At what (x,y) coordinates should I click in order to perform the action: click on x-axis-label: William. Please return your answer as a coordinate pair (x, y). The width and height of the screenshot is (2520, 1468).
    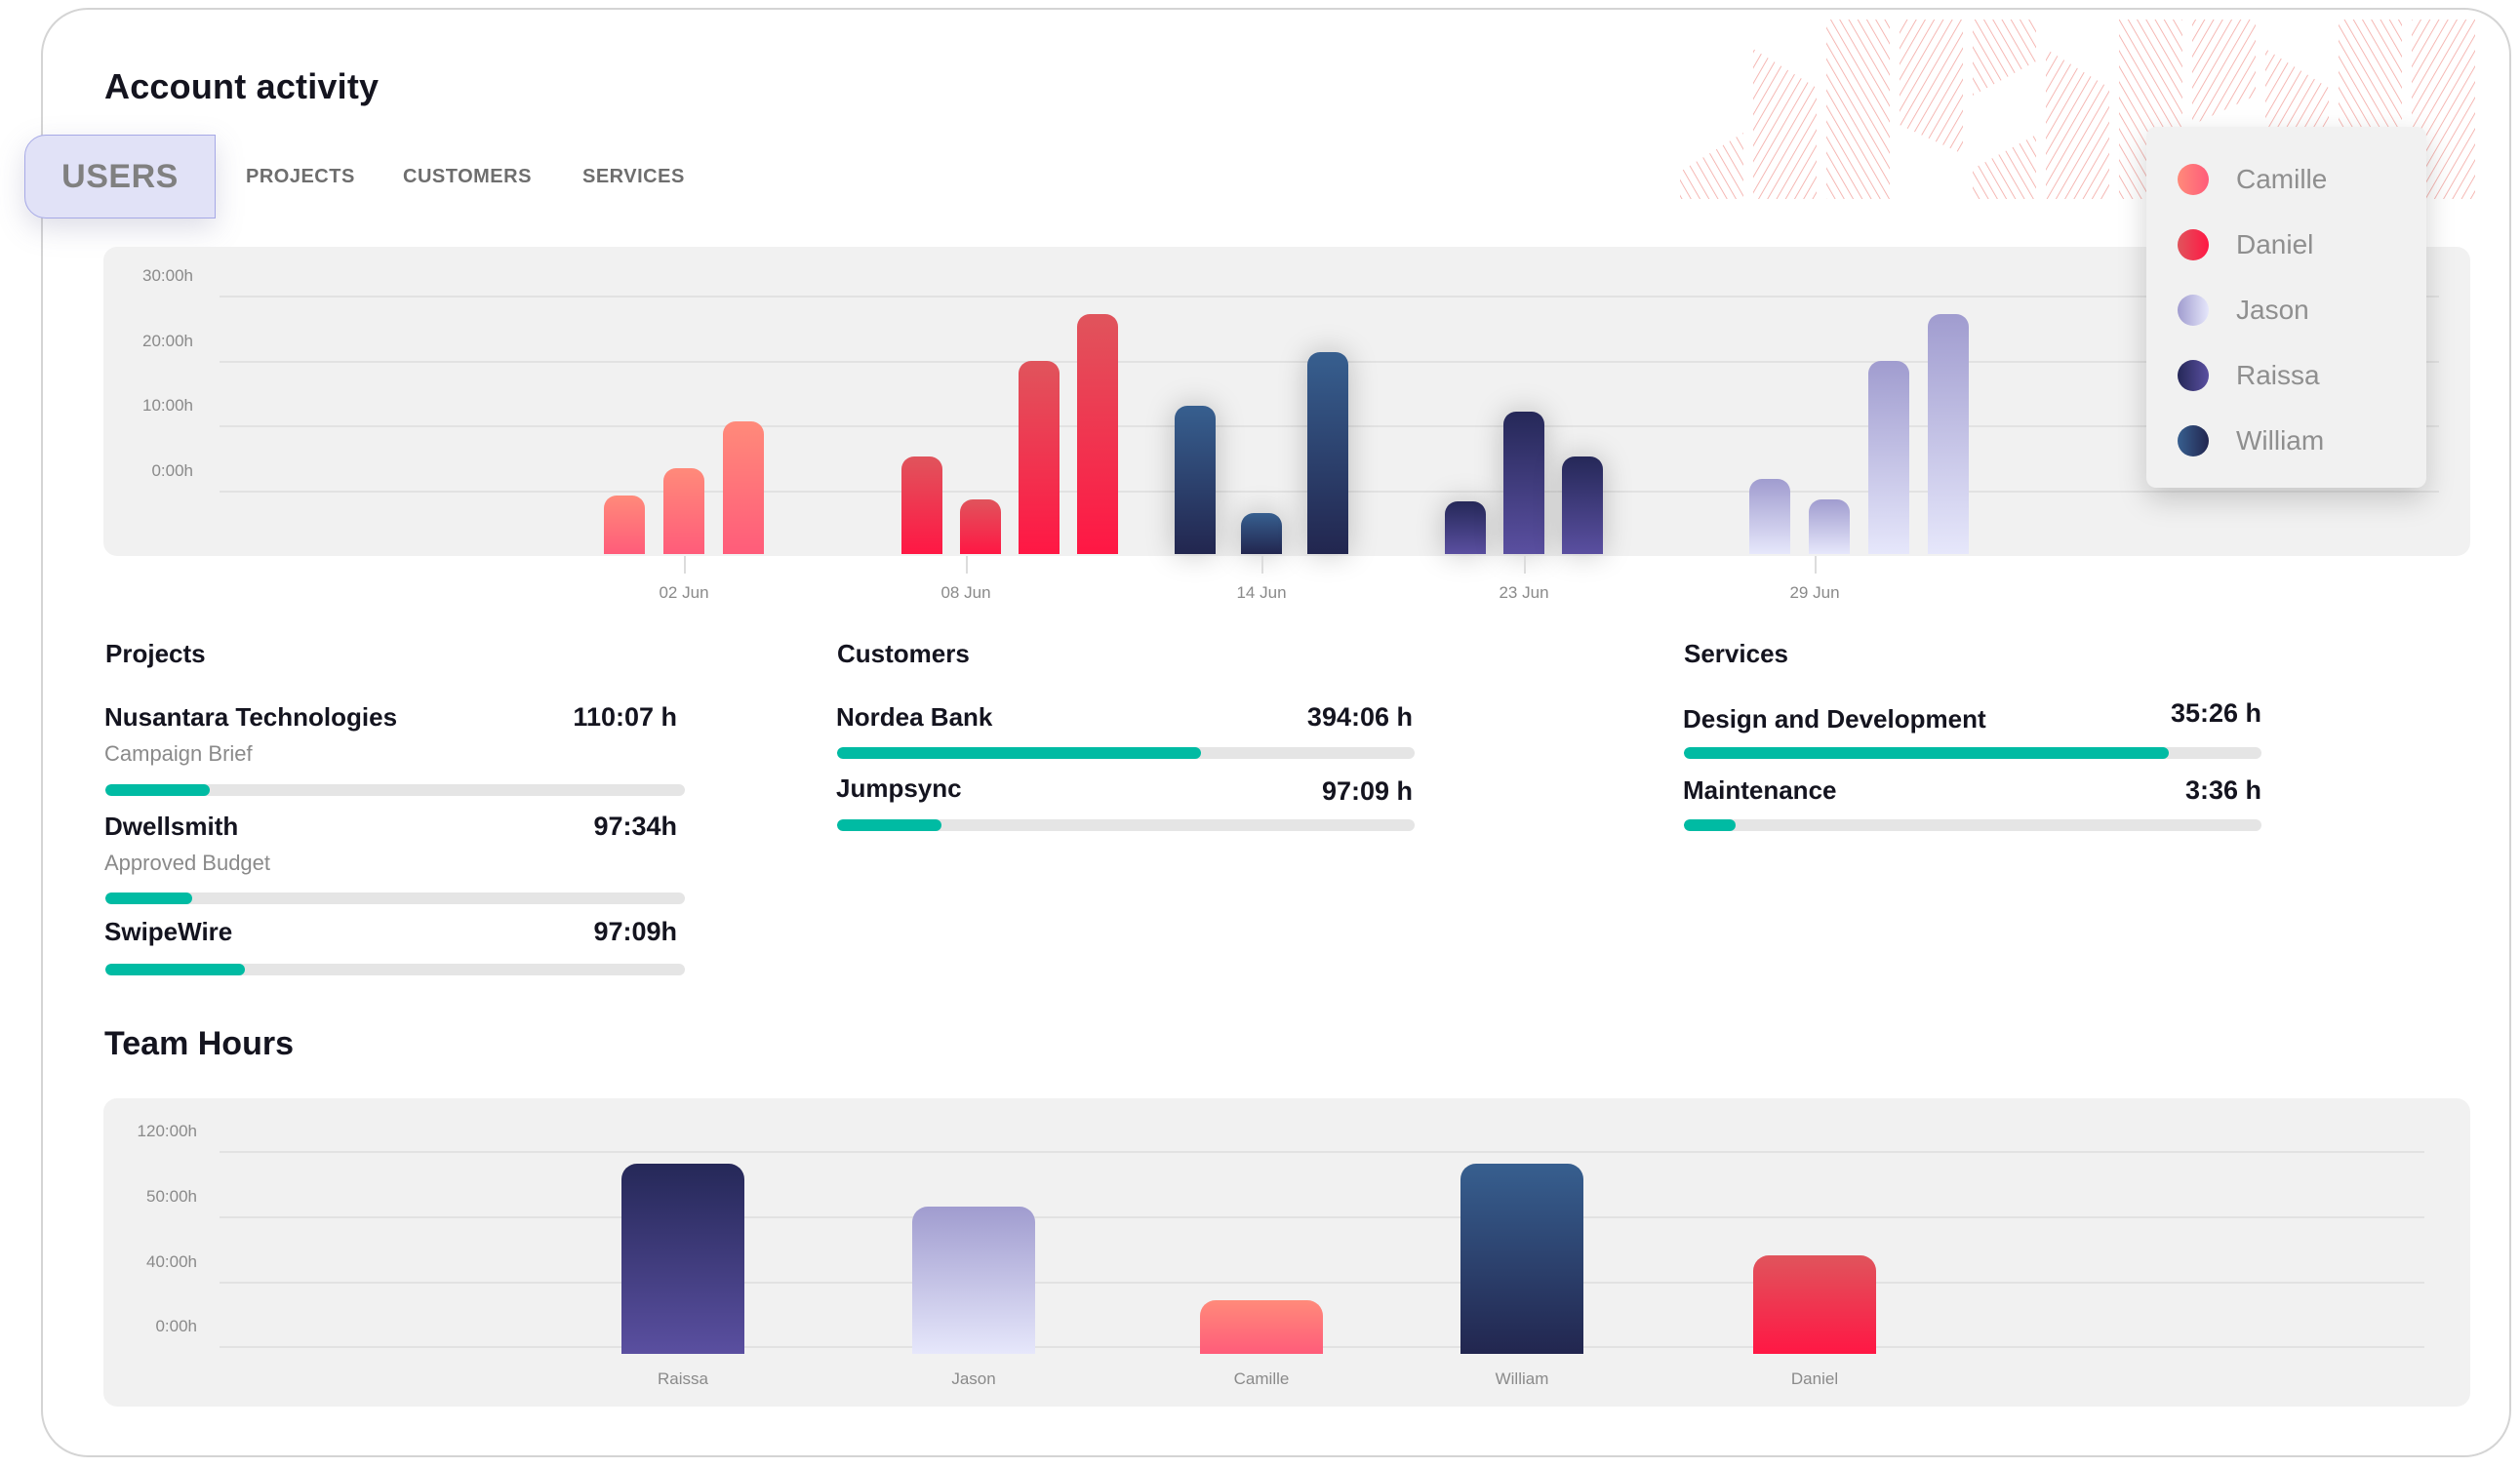
    Looking at the image, I should click on (1522, 1378).